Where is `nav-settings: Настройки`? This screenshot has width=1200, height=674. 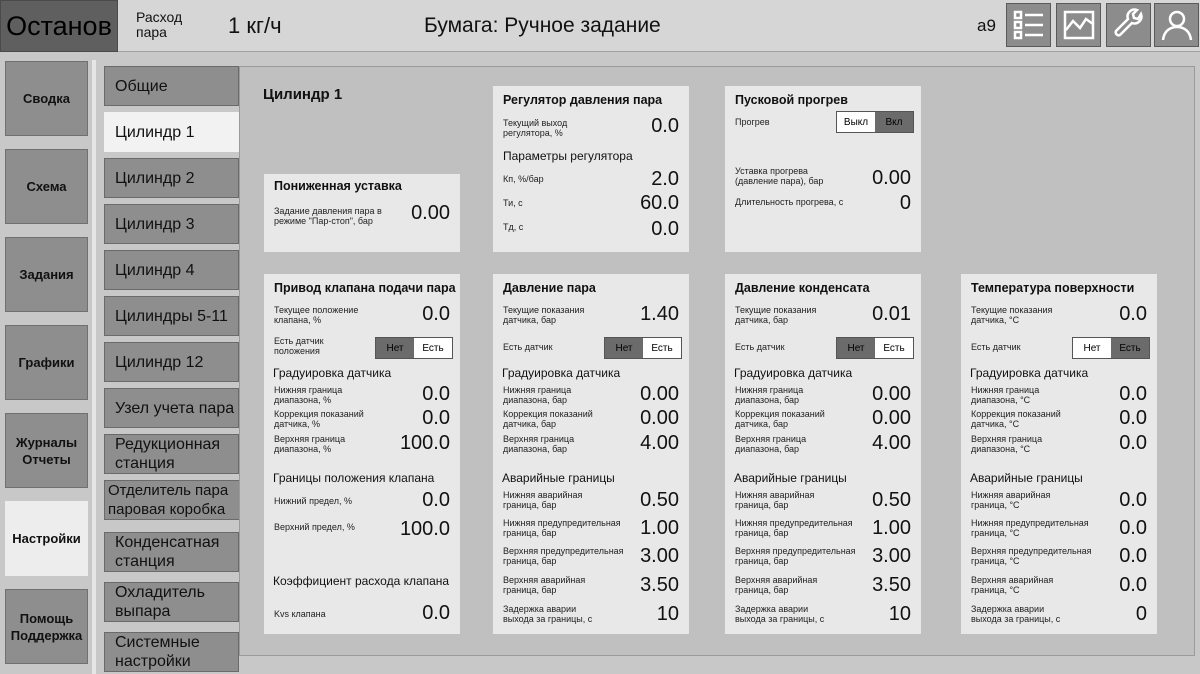 nav-settings: Настройки is located at coordinates (46, 538).